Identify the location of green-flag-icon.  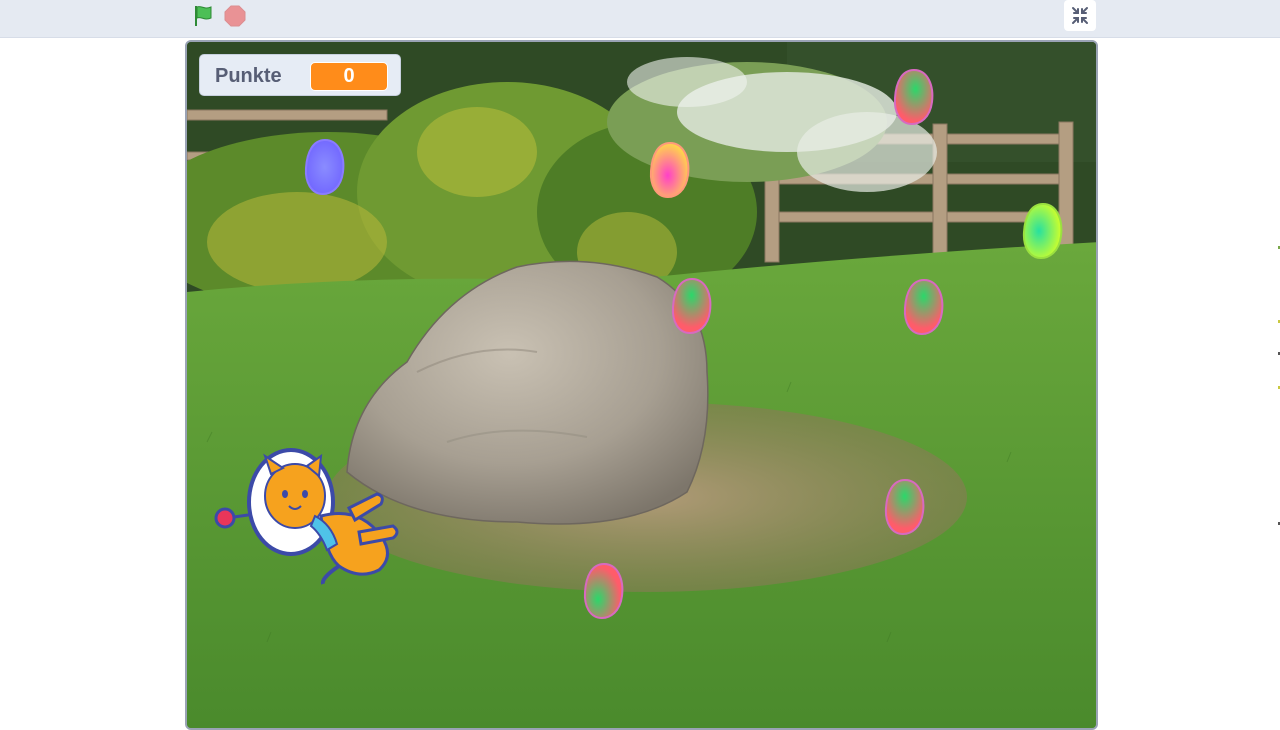
(203, 16).